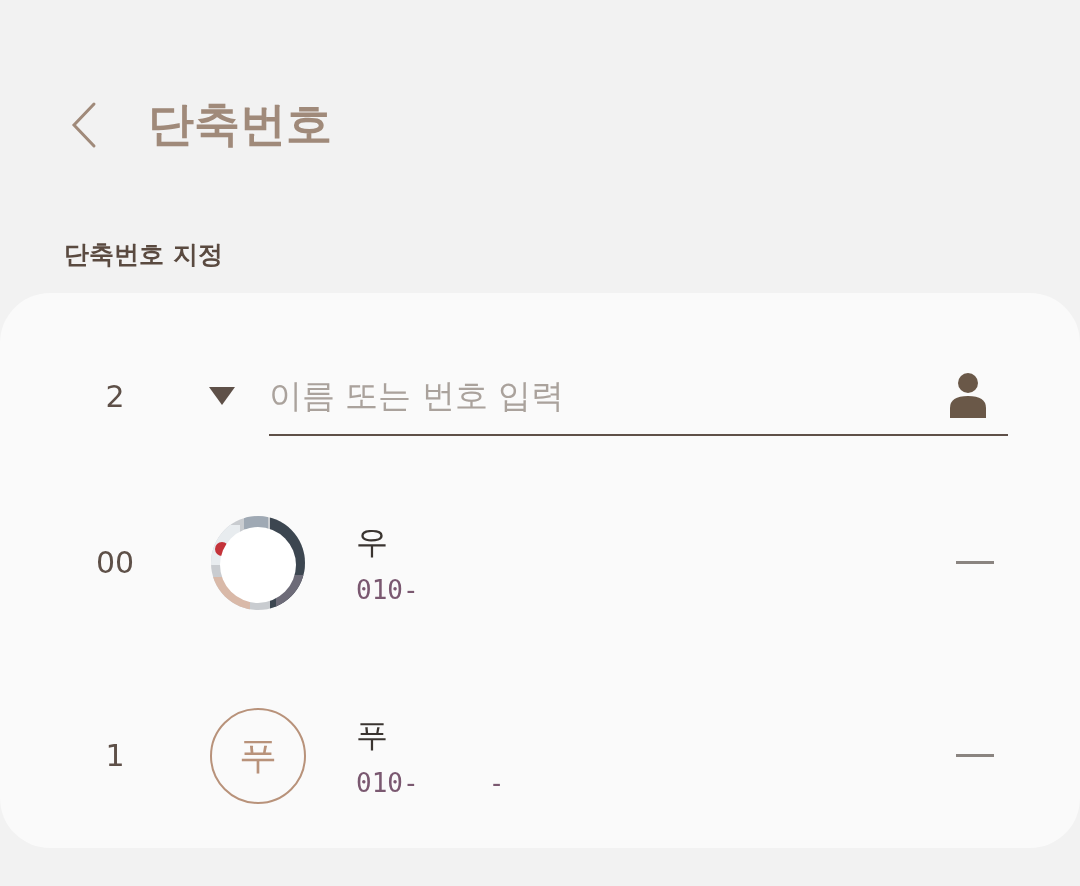 The image size is (1080, 886). I want to click on contact-name: 우, so click(372, 542).